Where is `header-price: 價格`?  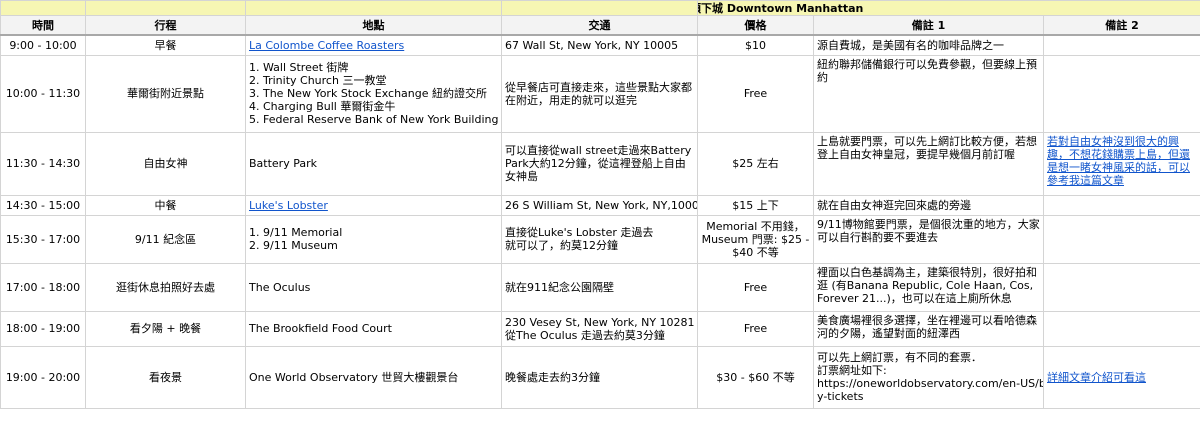 header-price: 價格 is located at coordinates (755, 25).